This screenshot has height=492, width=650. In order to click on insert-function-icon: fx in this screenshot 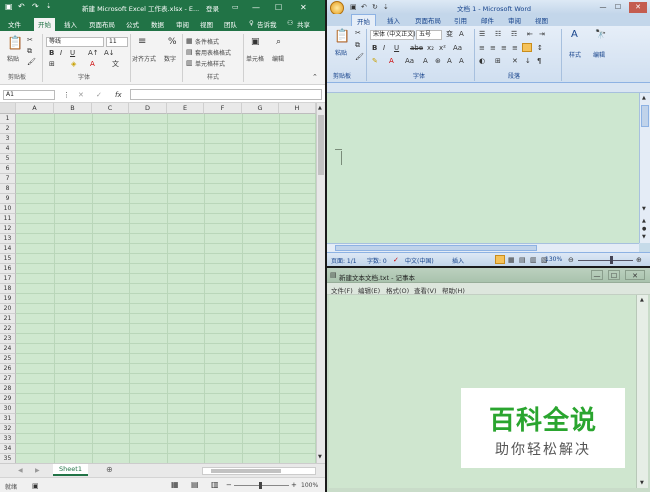, I will do `click(118, 95)`.